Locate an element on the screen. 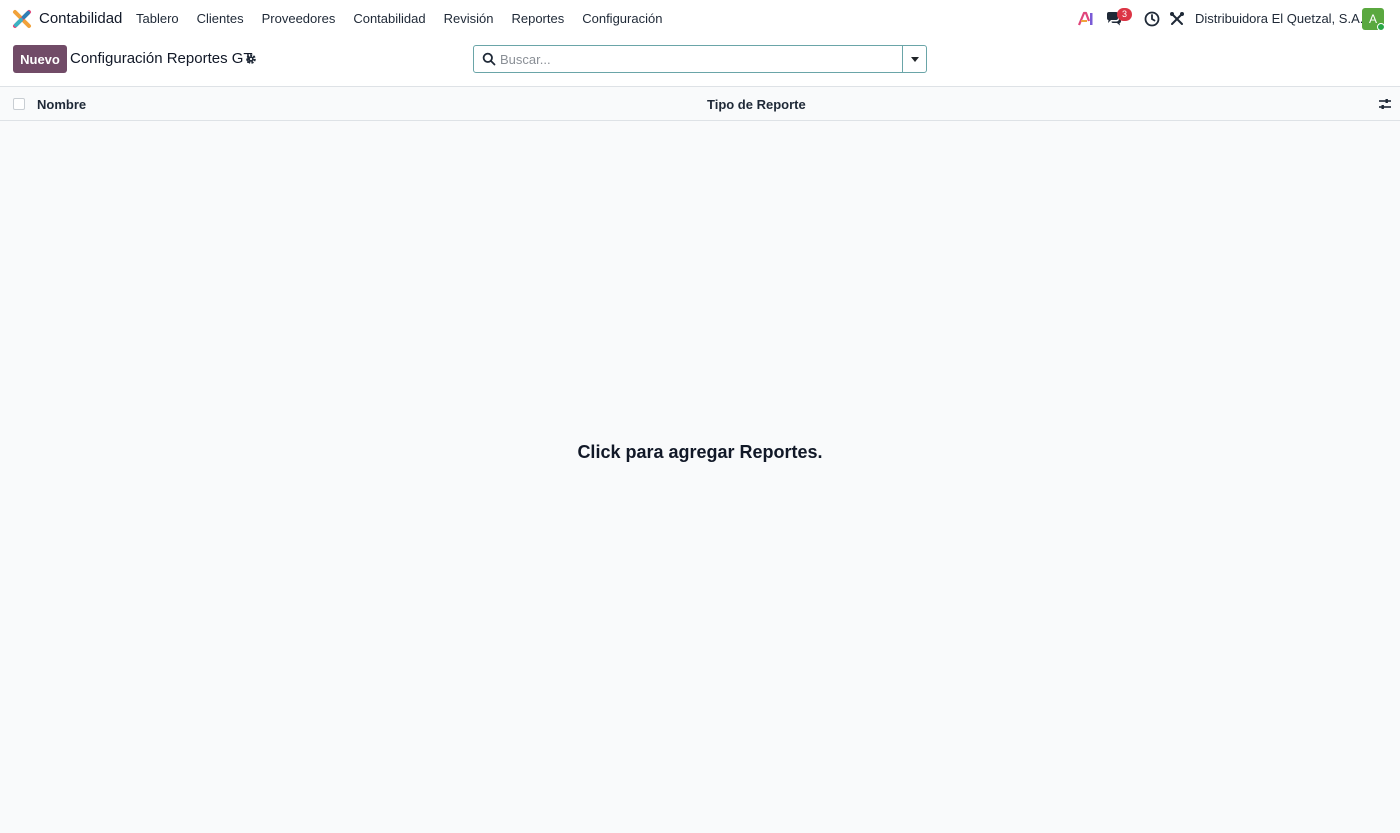 The width and height of the screenshot is (1400, 833). list-header: Nombre Tipo de Reporte is located at coordinates (700, 104).